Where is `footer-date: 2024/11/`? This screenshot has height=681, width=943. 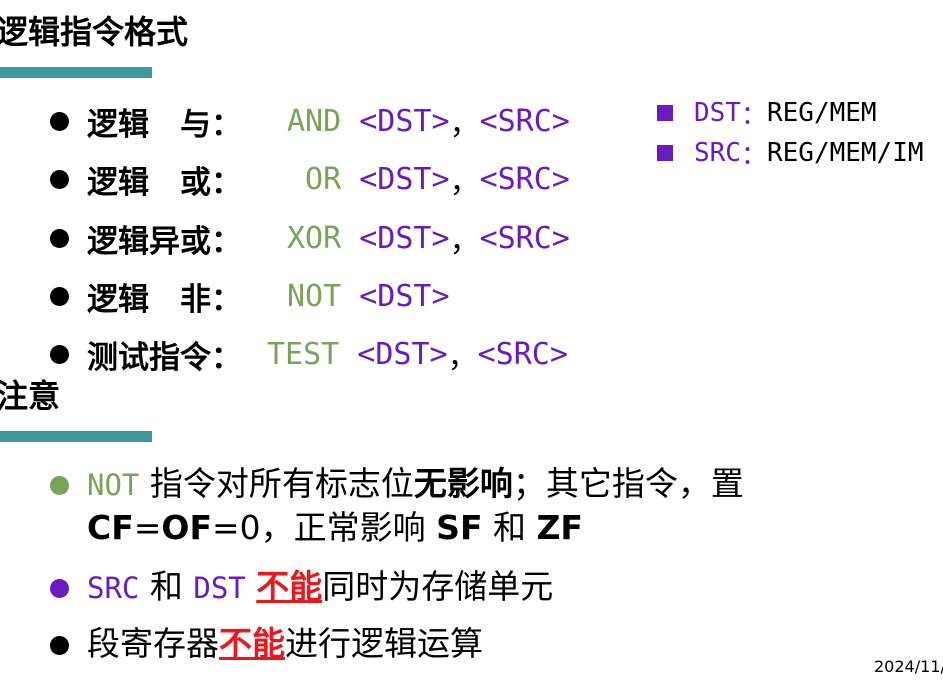
footer-date: 2024/11/ is located at coordinates (908, 666).